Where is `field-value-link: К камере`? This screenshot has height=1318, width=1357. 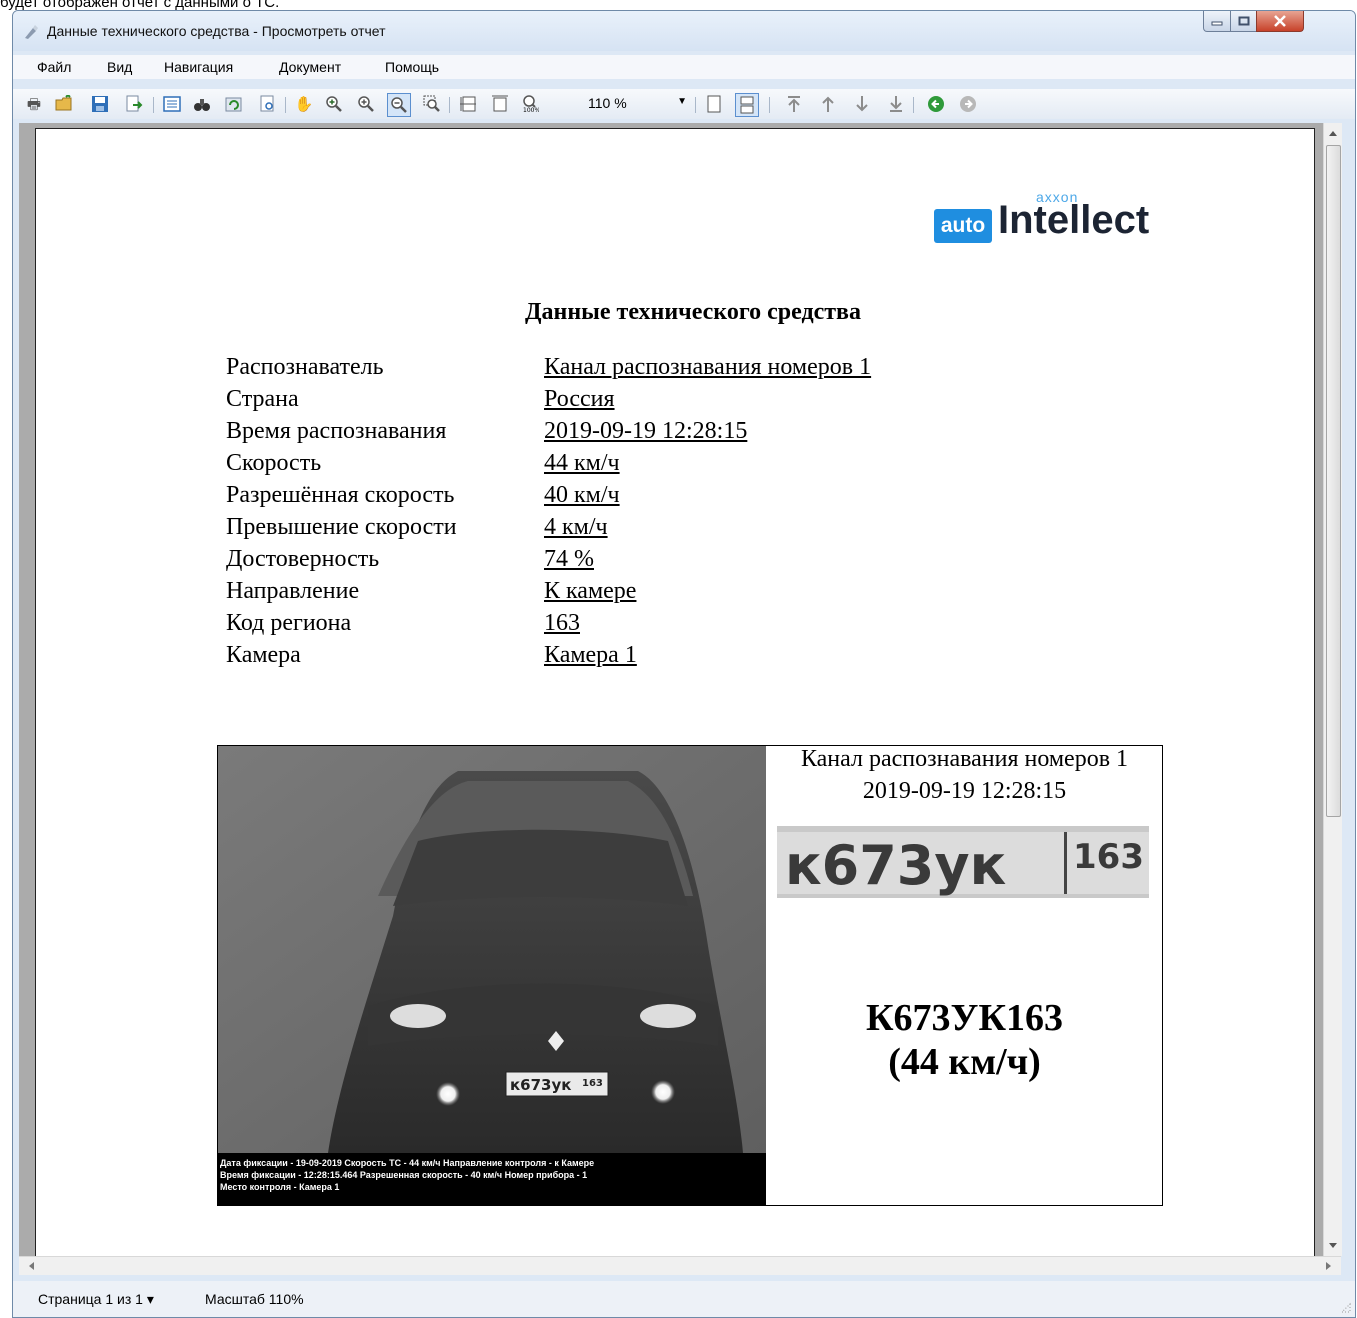 field-value-link: К камере is located at coordinates (590, 591).